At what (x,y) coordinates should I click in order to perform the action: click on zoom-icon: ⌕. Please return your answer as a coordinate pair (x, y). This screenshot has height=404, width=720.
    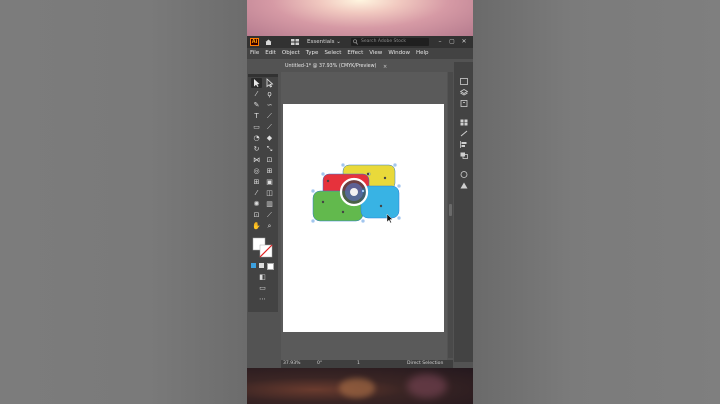
    Looking at the image, I should click on (269, 226).